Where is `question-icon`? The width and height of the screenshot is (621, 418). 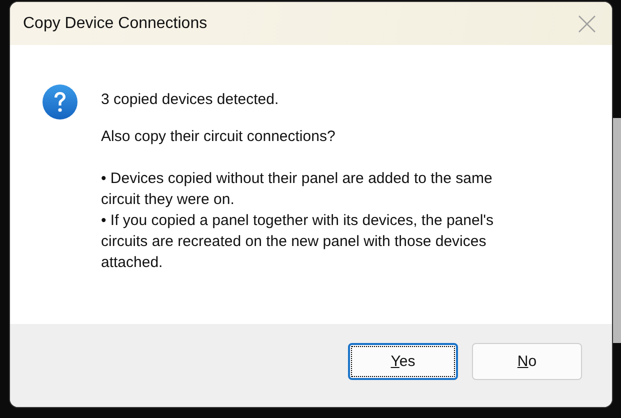
question-icon is located at coordinates (60, 102).